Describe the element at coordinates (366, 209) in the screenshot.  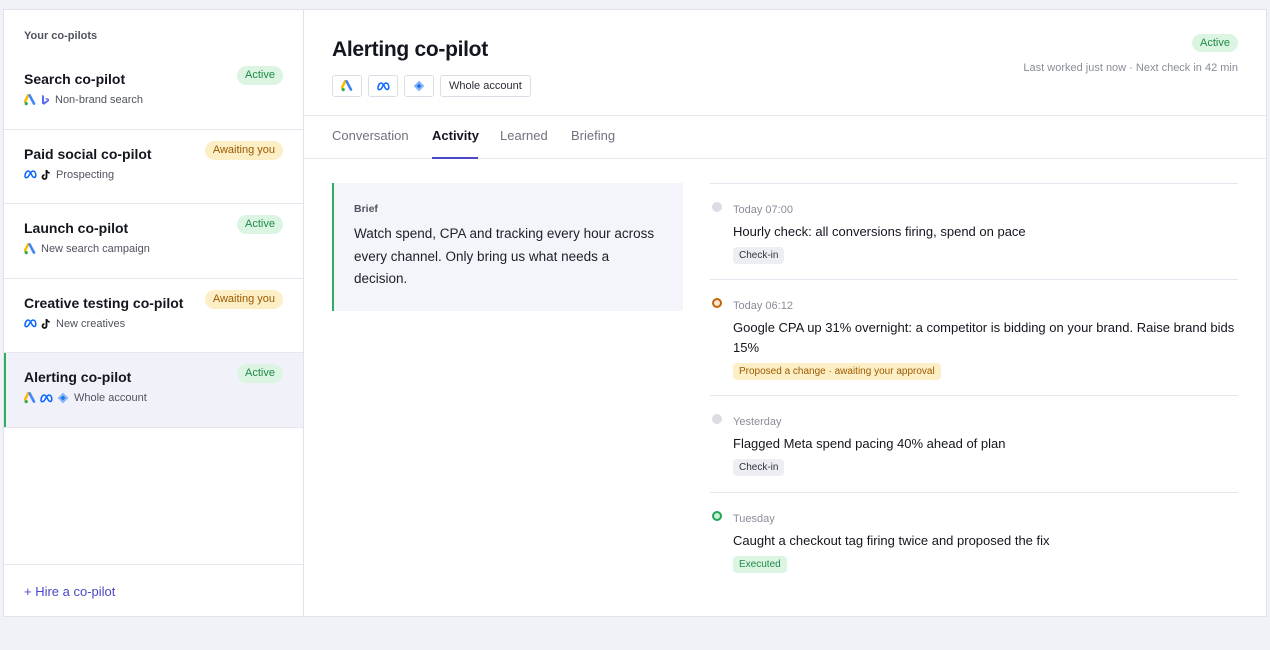
I see `brief-label: Brief` at that location.